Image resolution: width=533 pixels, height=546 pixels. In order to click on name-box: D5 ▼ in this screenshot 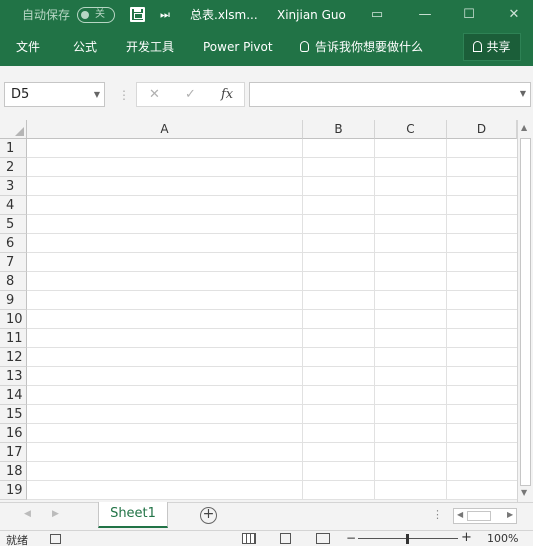, I will do `click(54, 94)`.